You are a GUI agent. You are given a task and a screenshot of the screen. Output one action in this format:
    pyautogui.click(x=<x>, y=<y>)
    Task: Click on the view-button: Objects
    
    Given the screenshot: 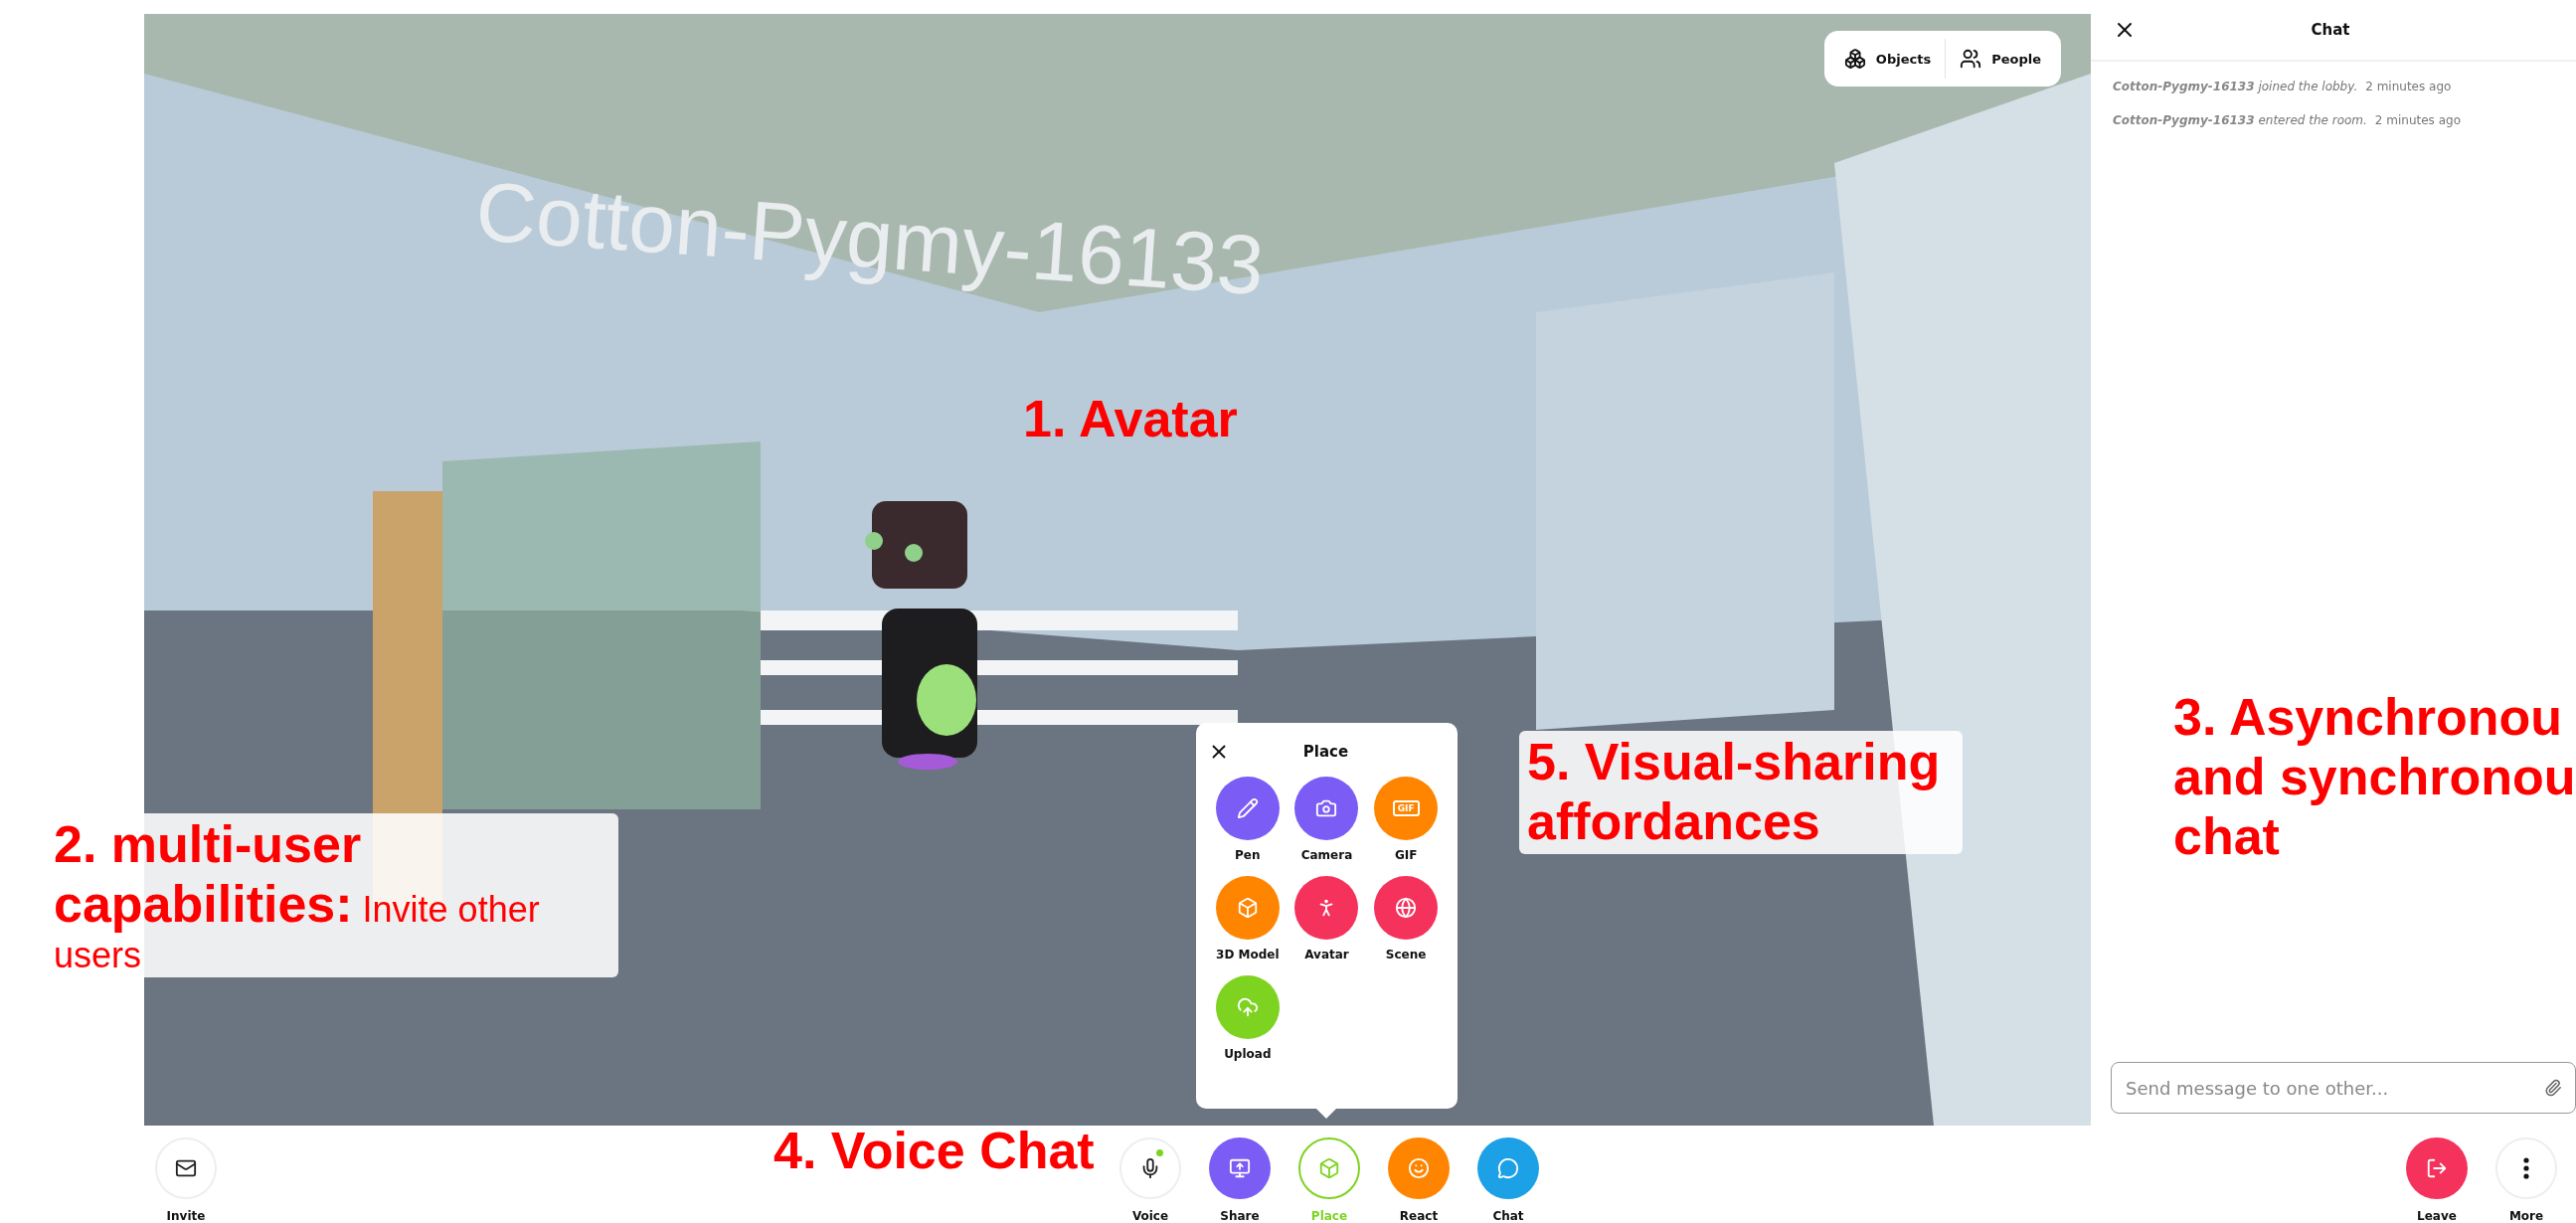 What is the action you would take?
    pyautogui.click(x=1887, y=59)
    